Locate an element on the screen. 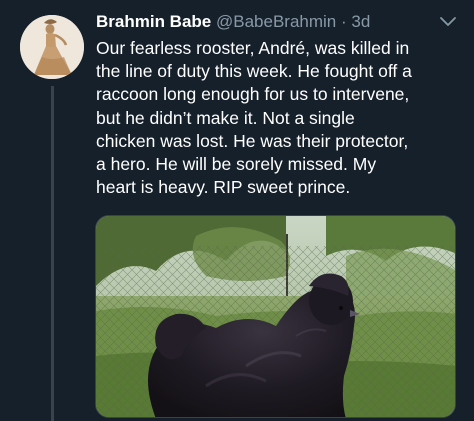 The height and width of the screenshot is (421, 474). avatar is located at coordinates (52, 47).